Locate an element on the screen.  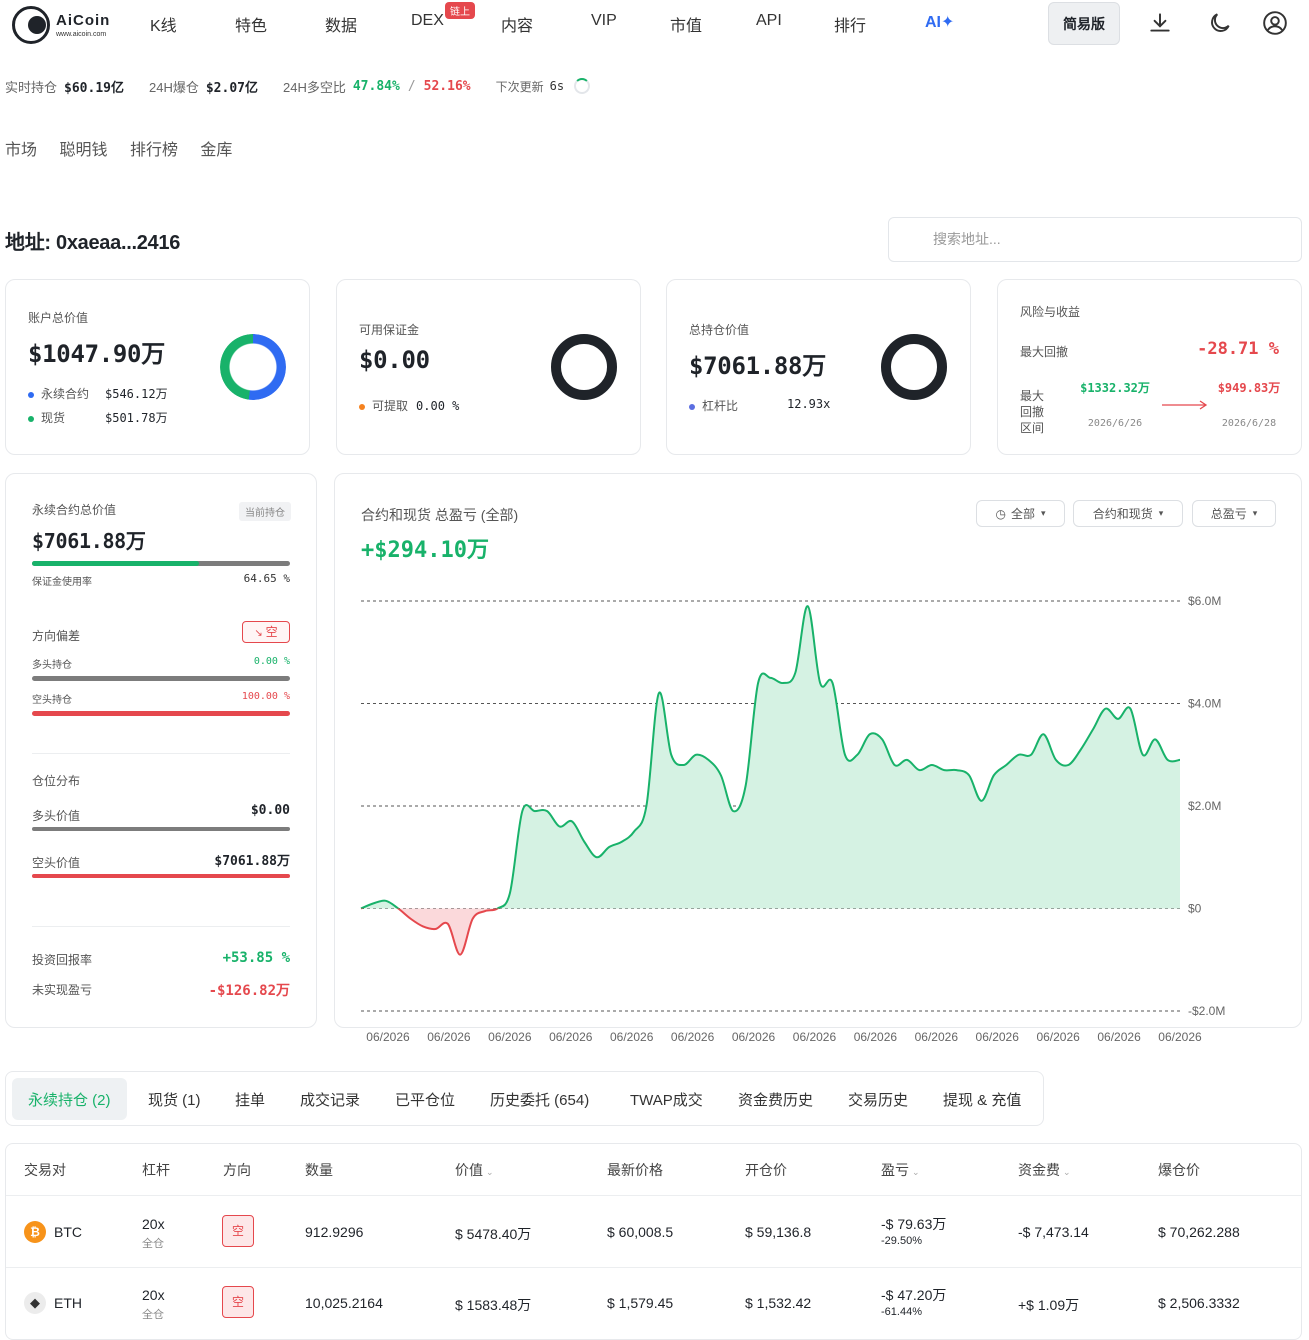
account-donut-chart is located at coordinates (253, 367).